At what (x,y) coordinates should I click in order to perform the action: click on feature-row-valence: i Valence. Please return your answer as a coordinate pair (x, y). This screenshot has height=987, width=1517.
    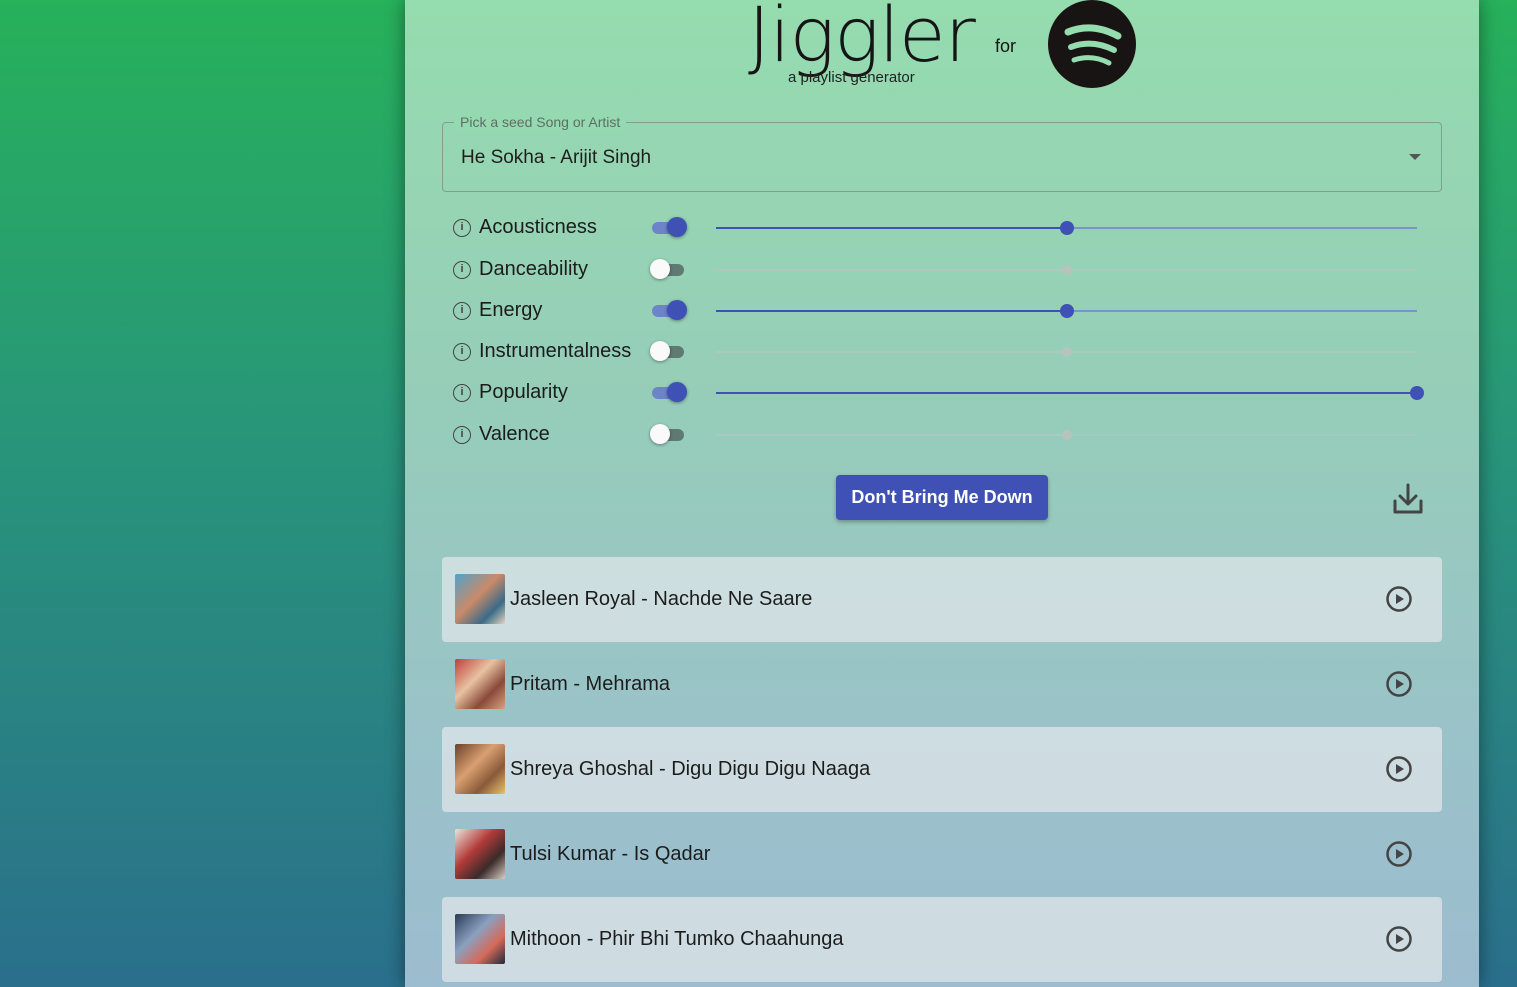
    Looking at the image, I should click on (943, 435).